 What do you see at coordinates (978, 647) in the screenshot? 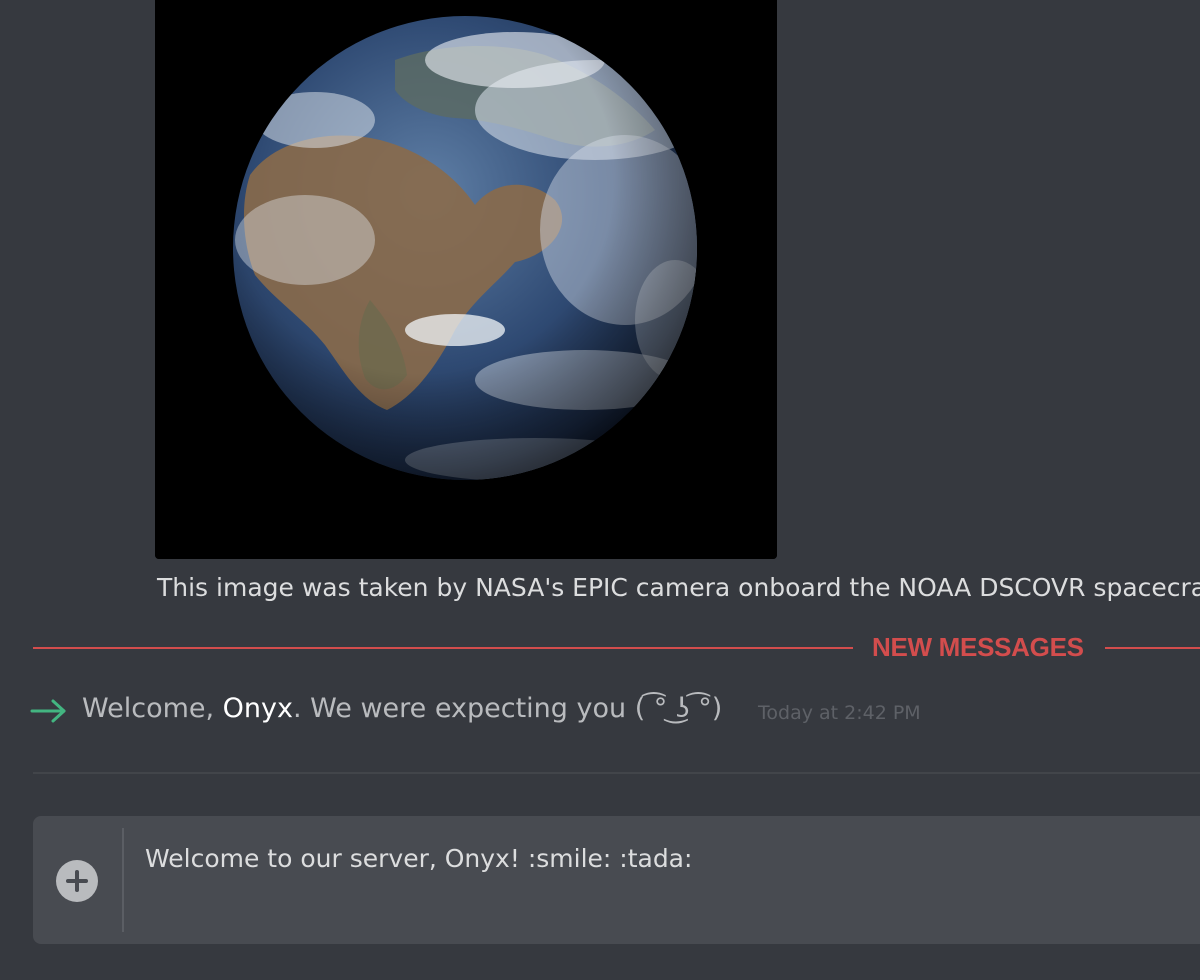
I see `new-messages-label: NEW MESSAGES` at bounding box center [978, 647].